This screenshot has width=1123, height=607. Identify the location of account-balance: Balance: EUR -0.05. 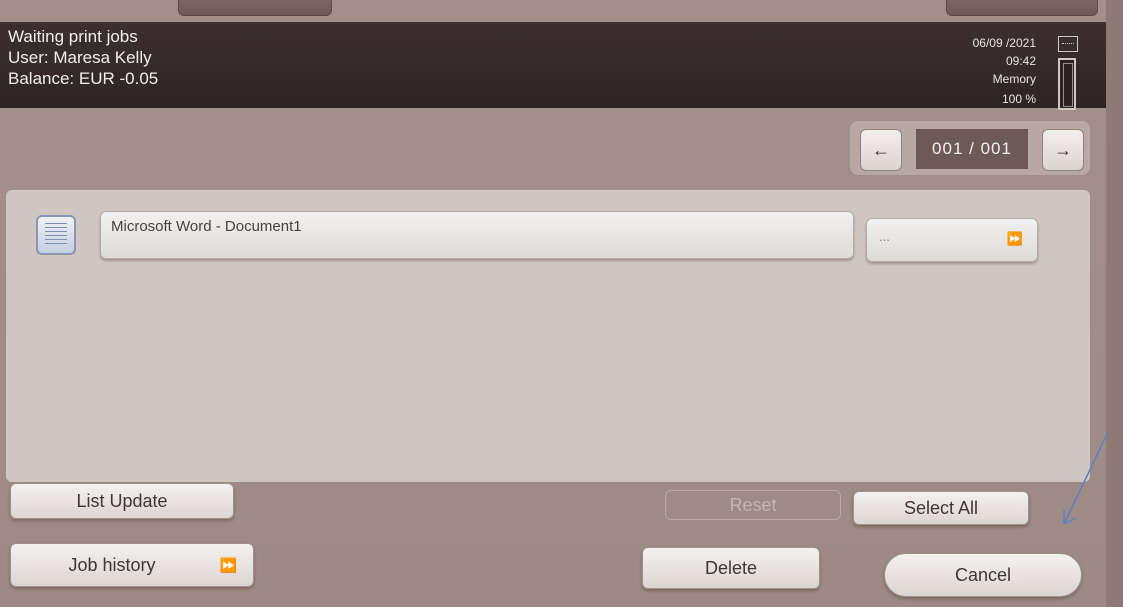
(83, 78).